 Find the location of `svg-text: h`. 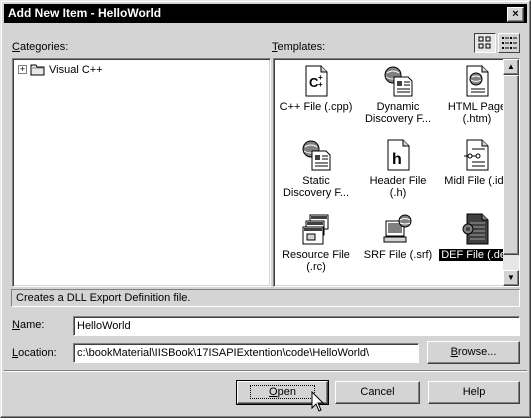

svg-text: h is located at coordinates (397, 159).